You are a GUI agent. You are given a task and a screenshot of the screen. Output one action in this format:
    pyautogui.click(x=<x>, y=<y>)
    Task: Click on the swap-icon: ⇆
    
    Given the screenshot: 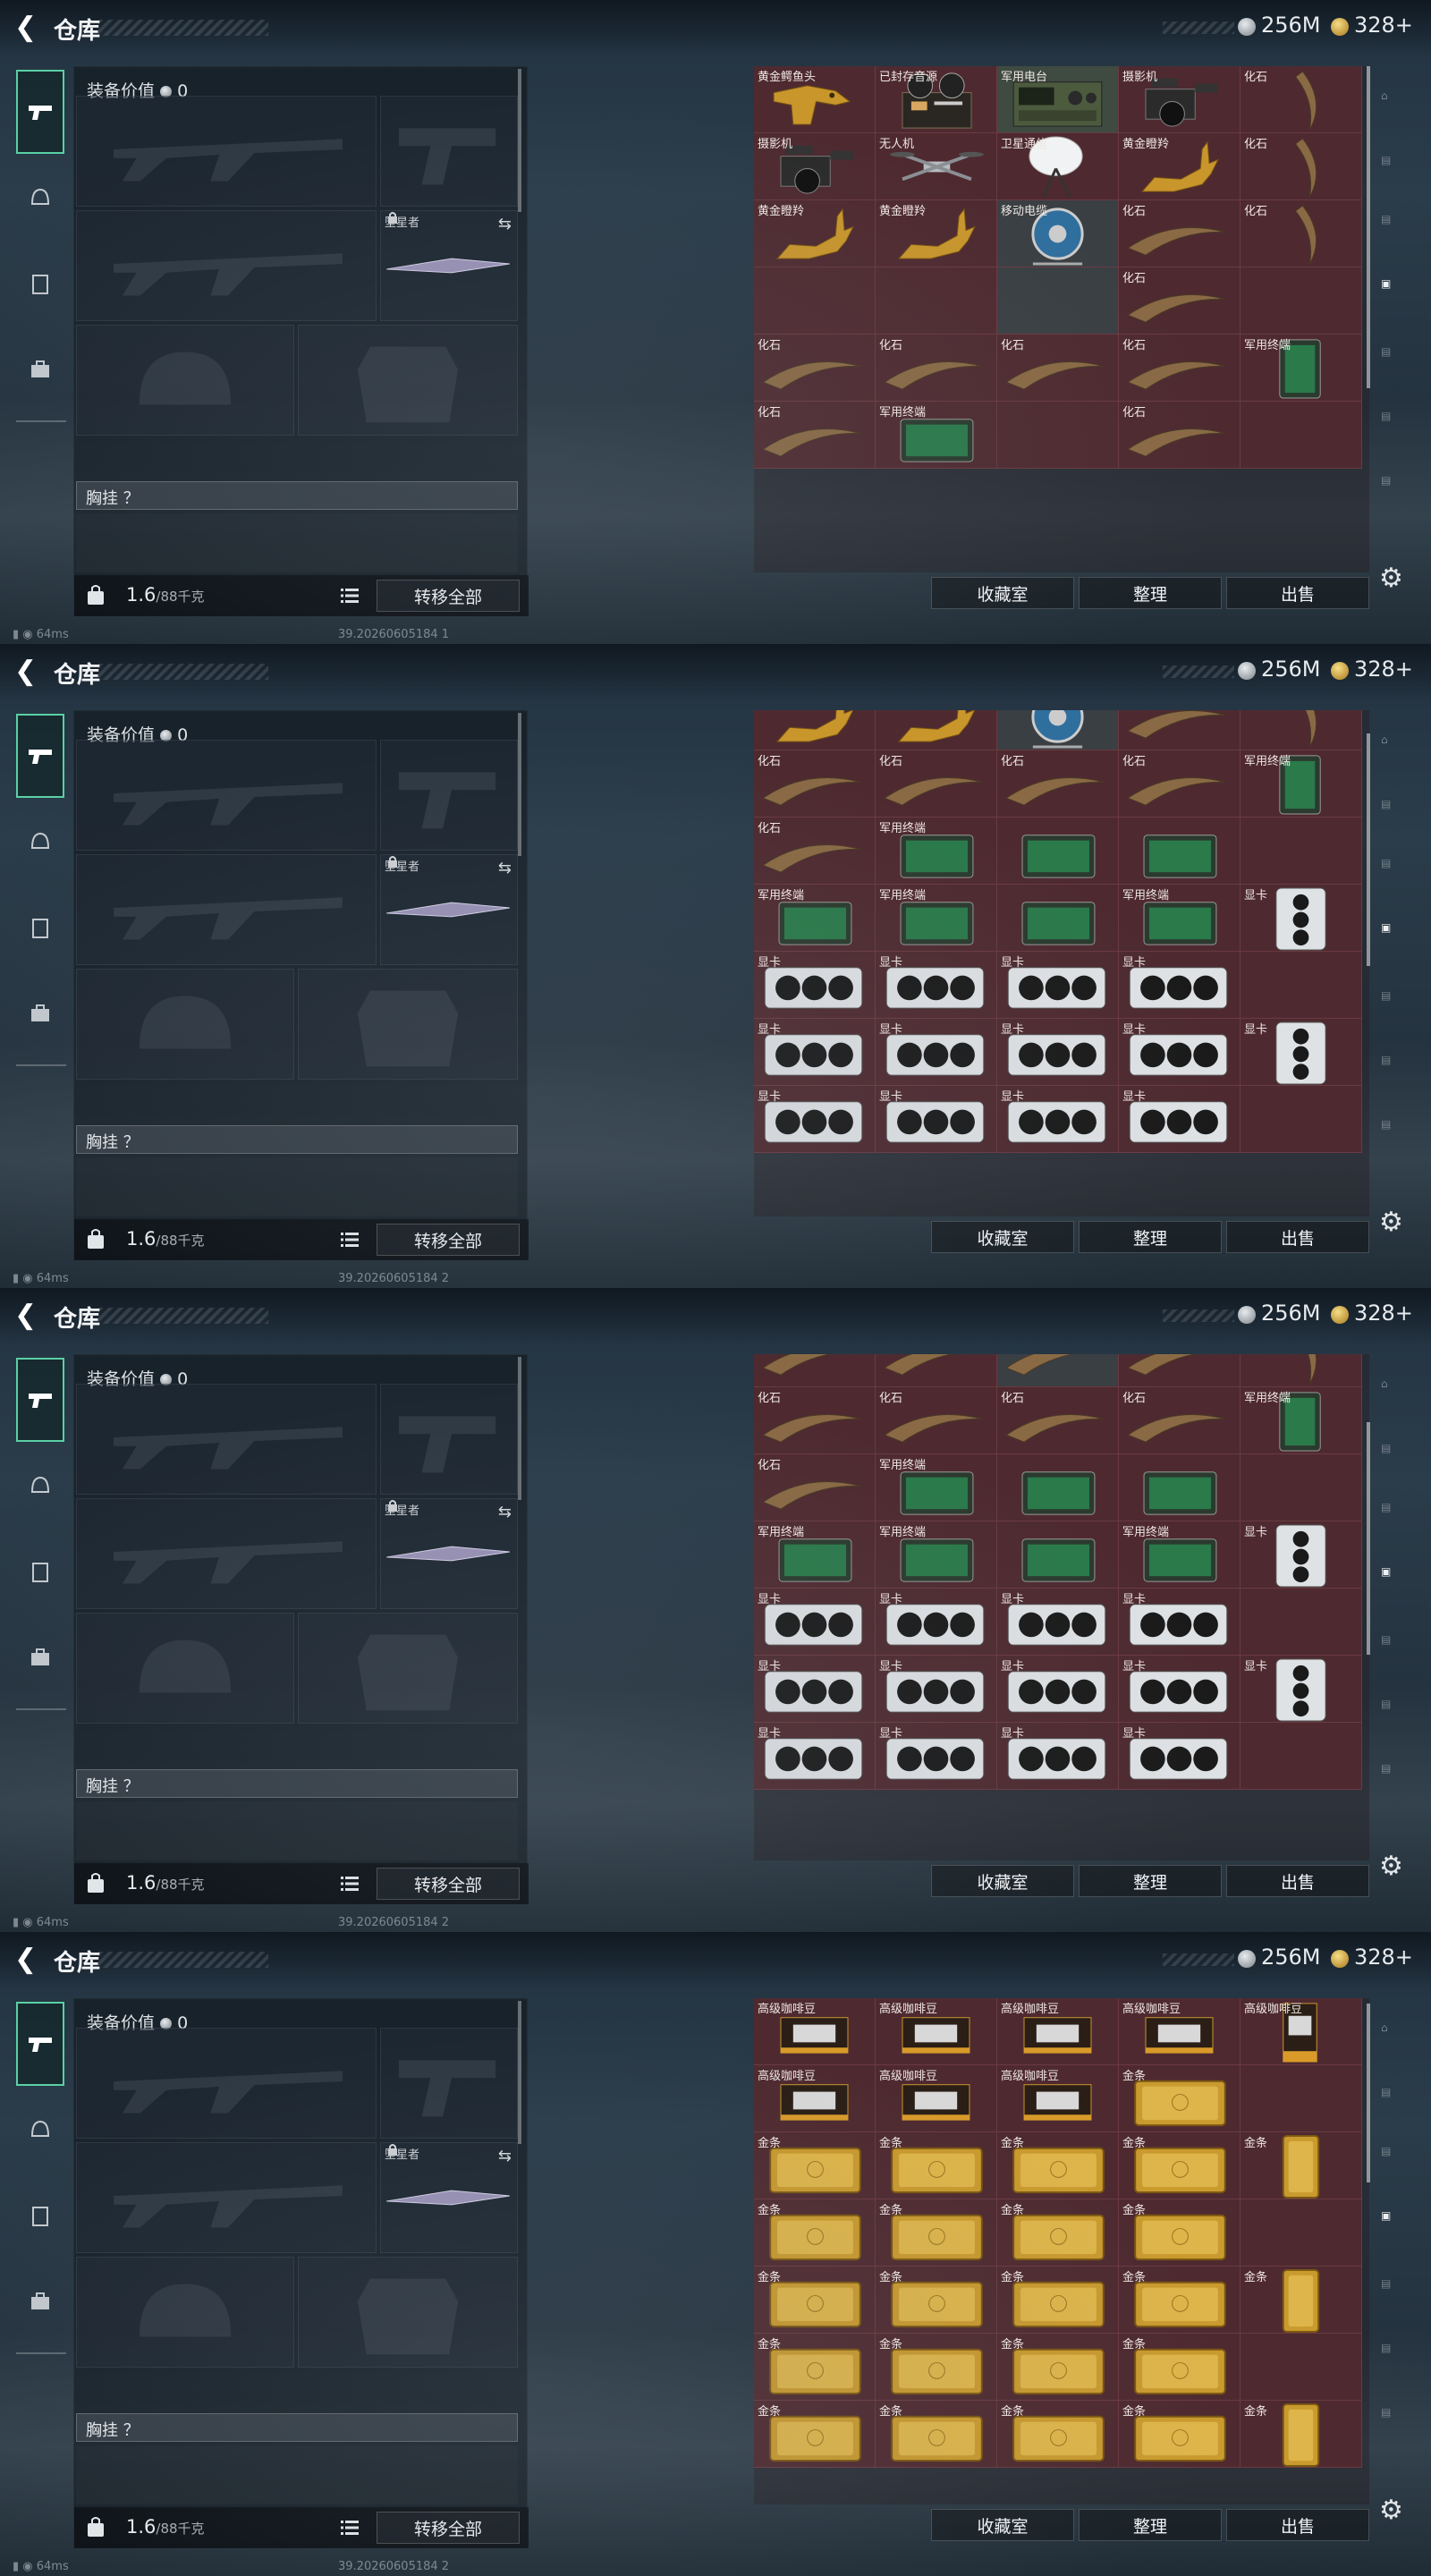 What is the action you would take?
    pyautogui.click(x=505, y=224)
    